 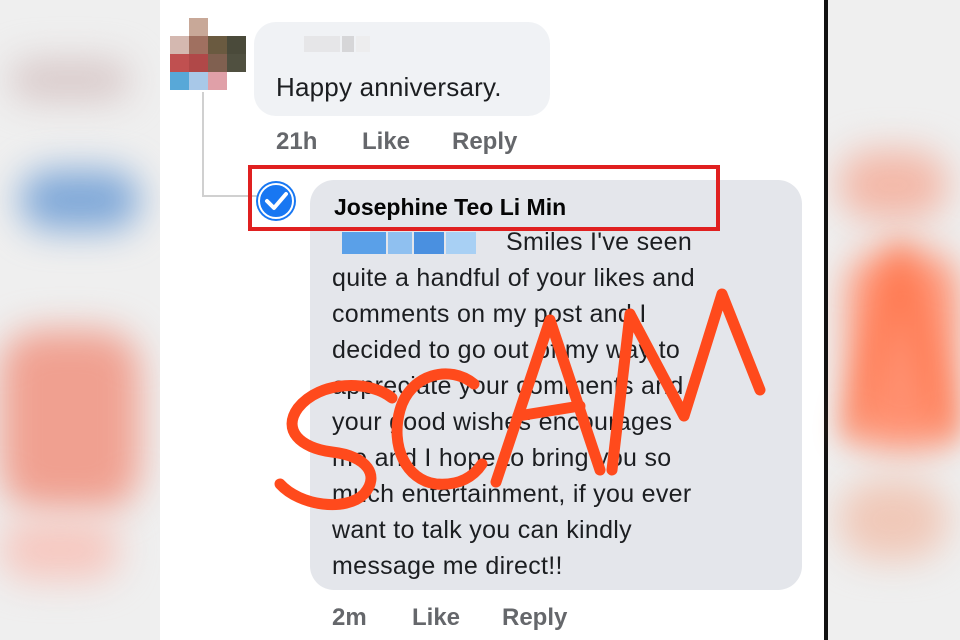 I want to click on redacted-commenter-name, so click(x=337, y=44).